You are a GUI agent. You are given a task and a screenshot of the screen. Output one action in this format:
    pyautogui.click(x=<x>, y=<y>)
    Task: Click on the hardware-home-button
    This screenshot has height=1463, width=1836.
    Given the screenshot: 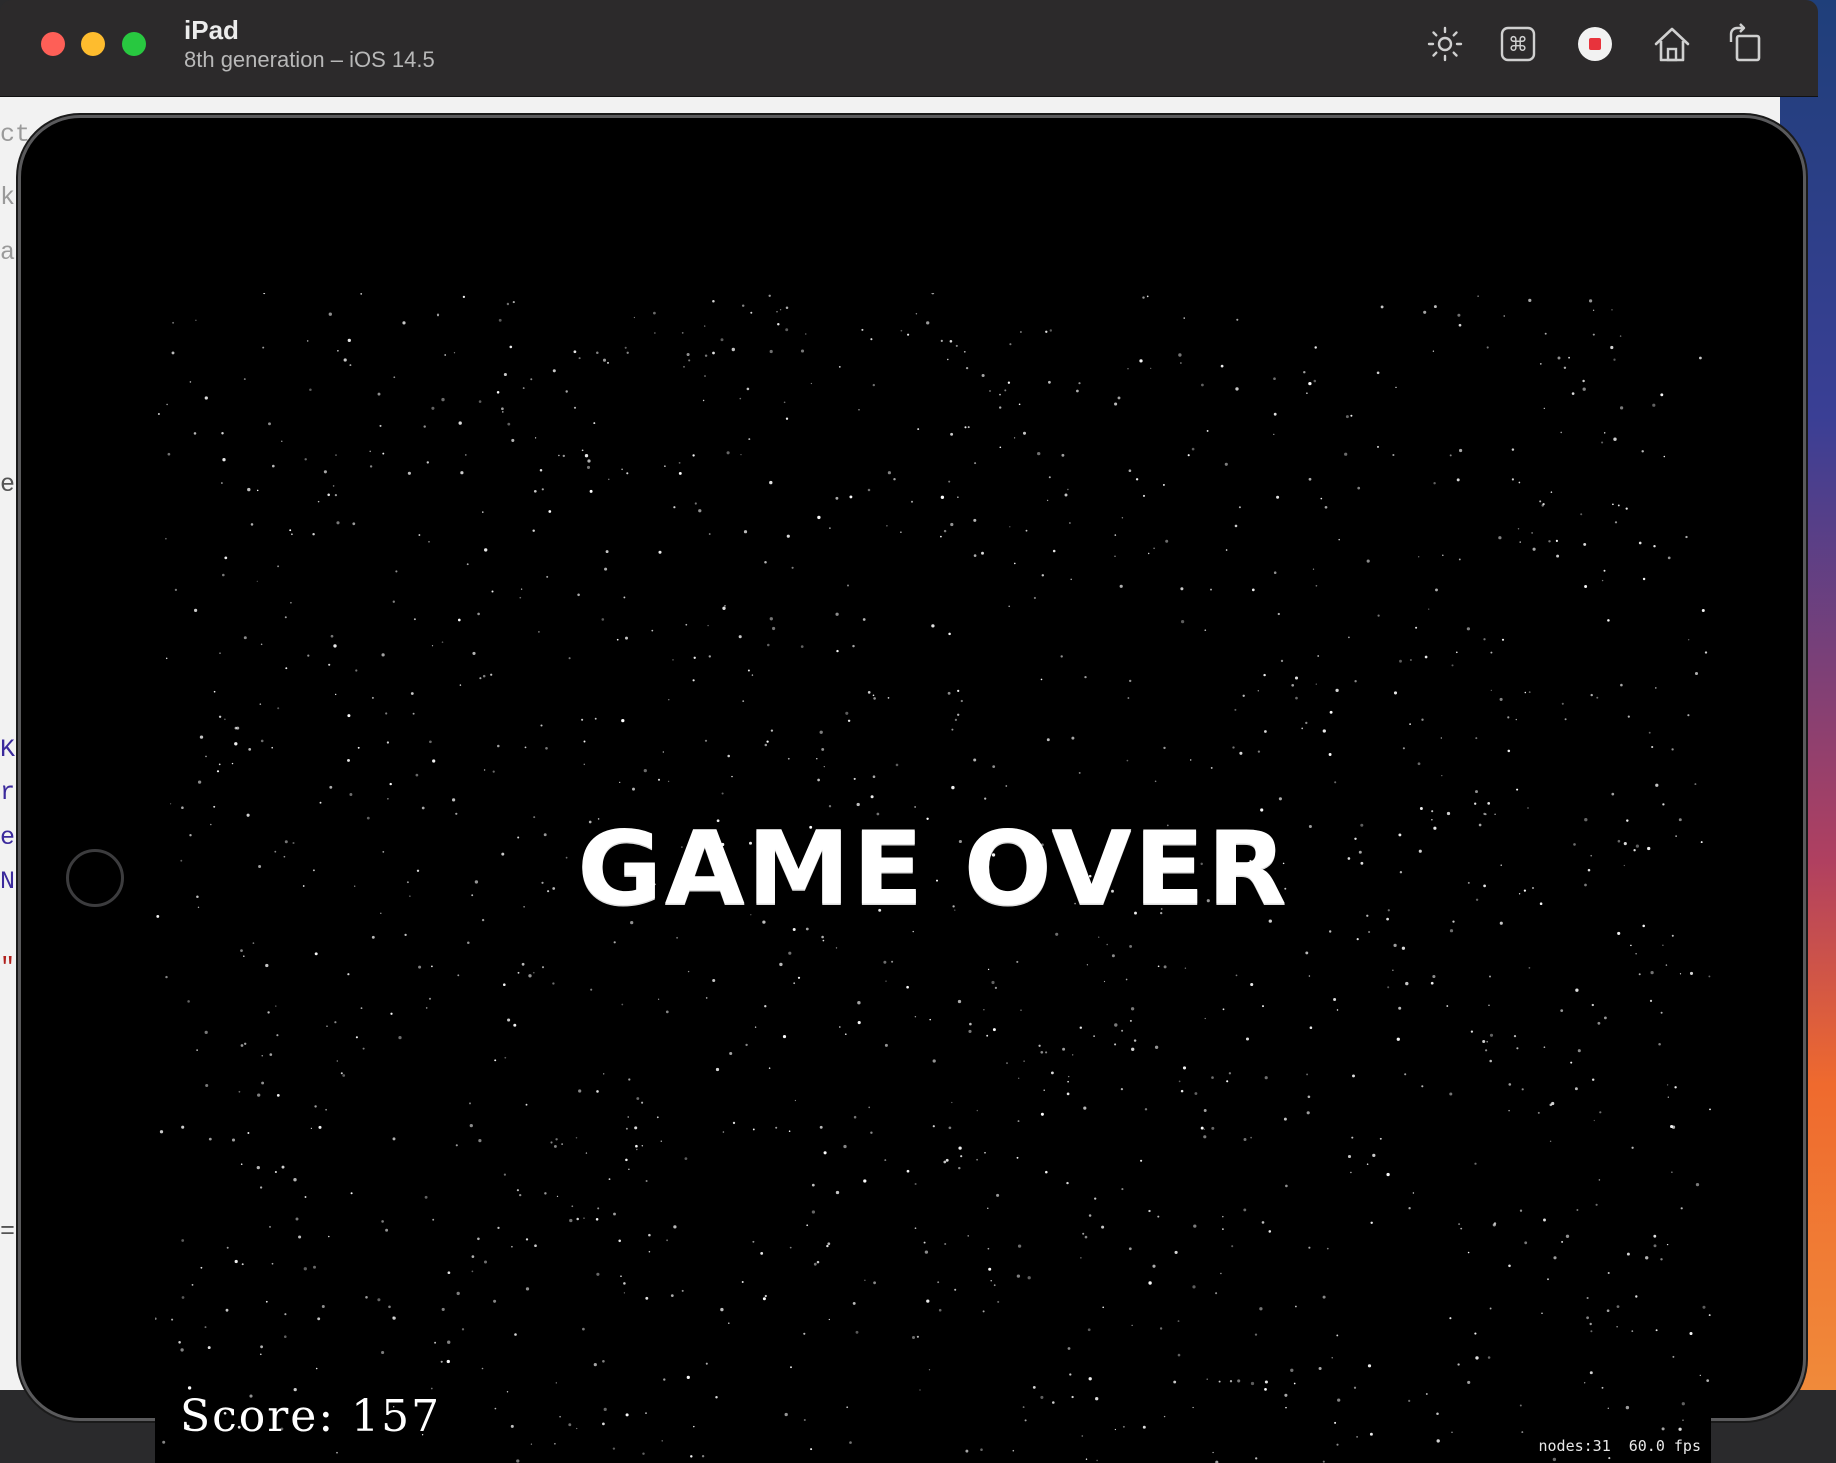 What is the action you would take?
    pyautogui.click(x=95, y=878)
    